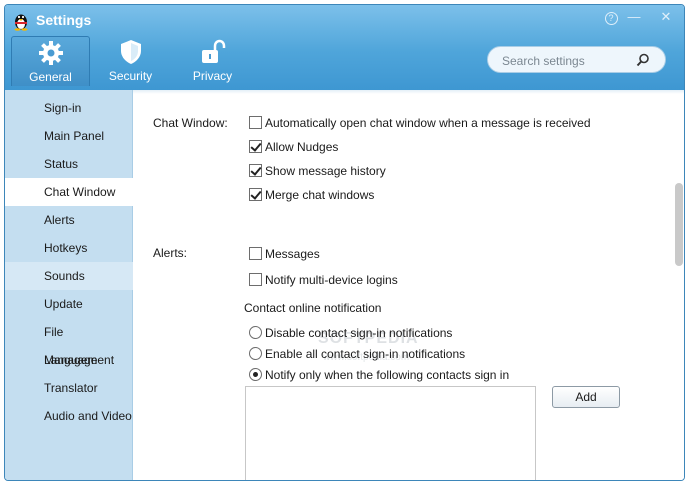 The image size is (690, 485). Describe the element at coordinates (212, 76) in the screenshot. I see `tab-privacy-label: Privacy` at that location.